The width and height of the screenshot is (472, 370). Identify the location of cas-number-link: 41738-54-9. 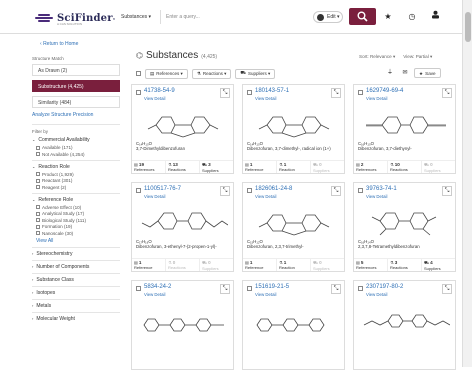
(159, 91).